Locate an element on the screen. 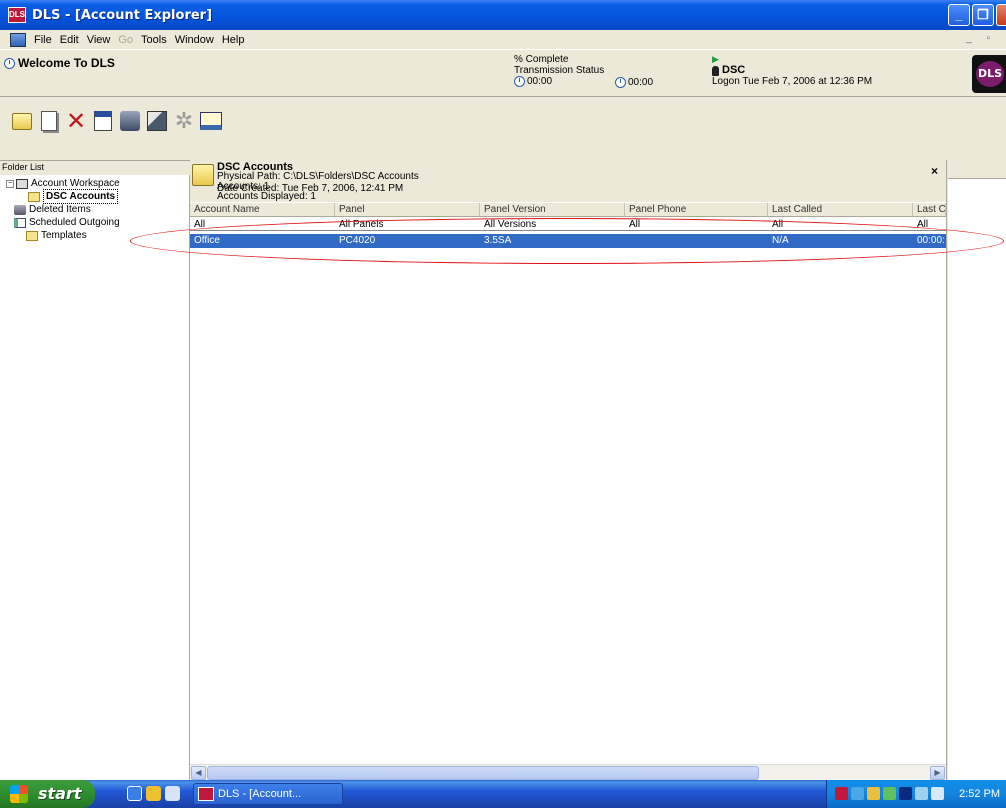  mdi-controls: _ ▫ is located at coordinates (981, 38).